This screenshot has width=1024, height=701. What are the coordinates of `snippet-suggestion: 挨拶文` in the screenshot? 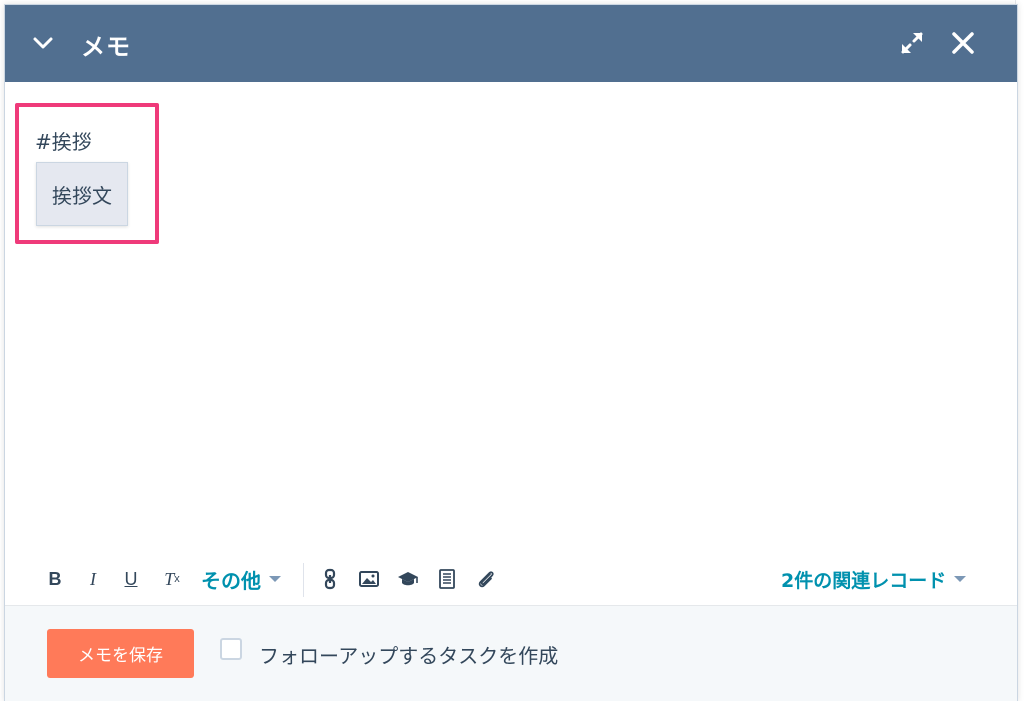 It's located at (82, 194).